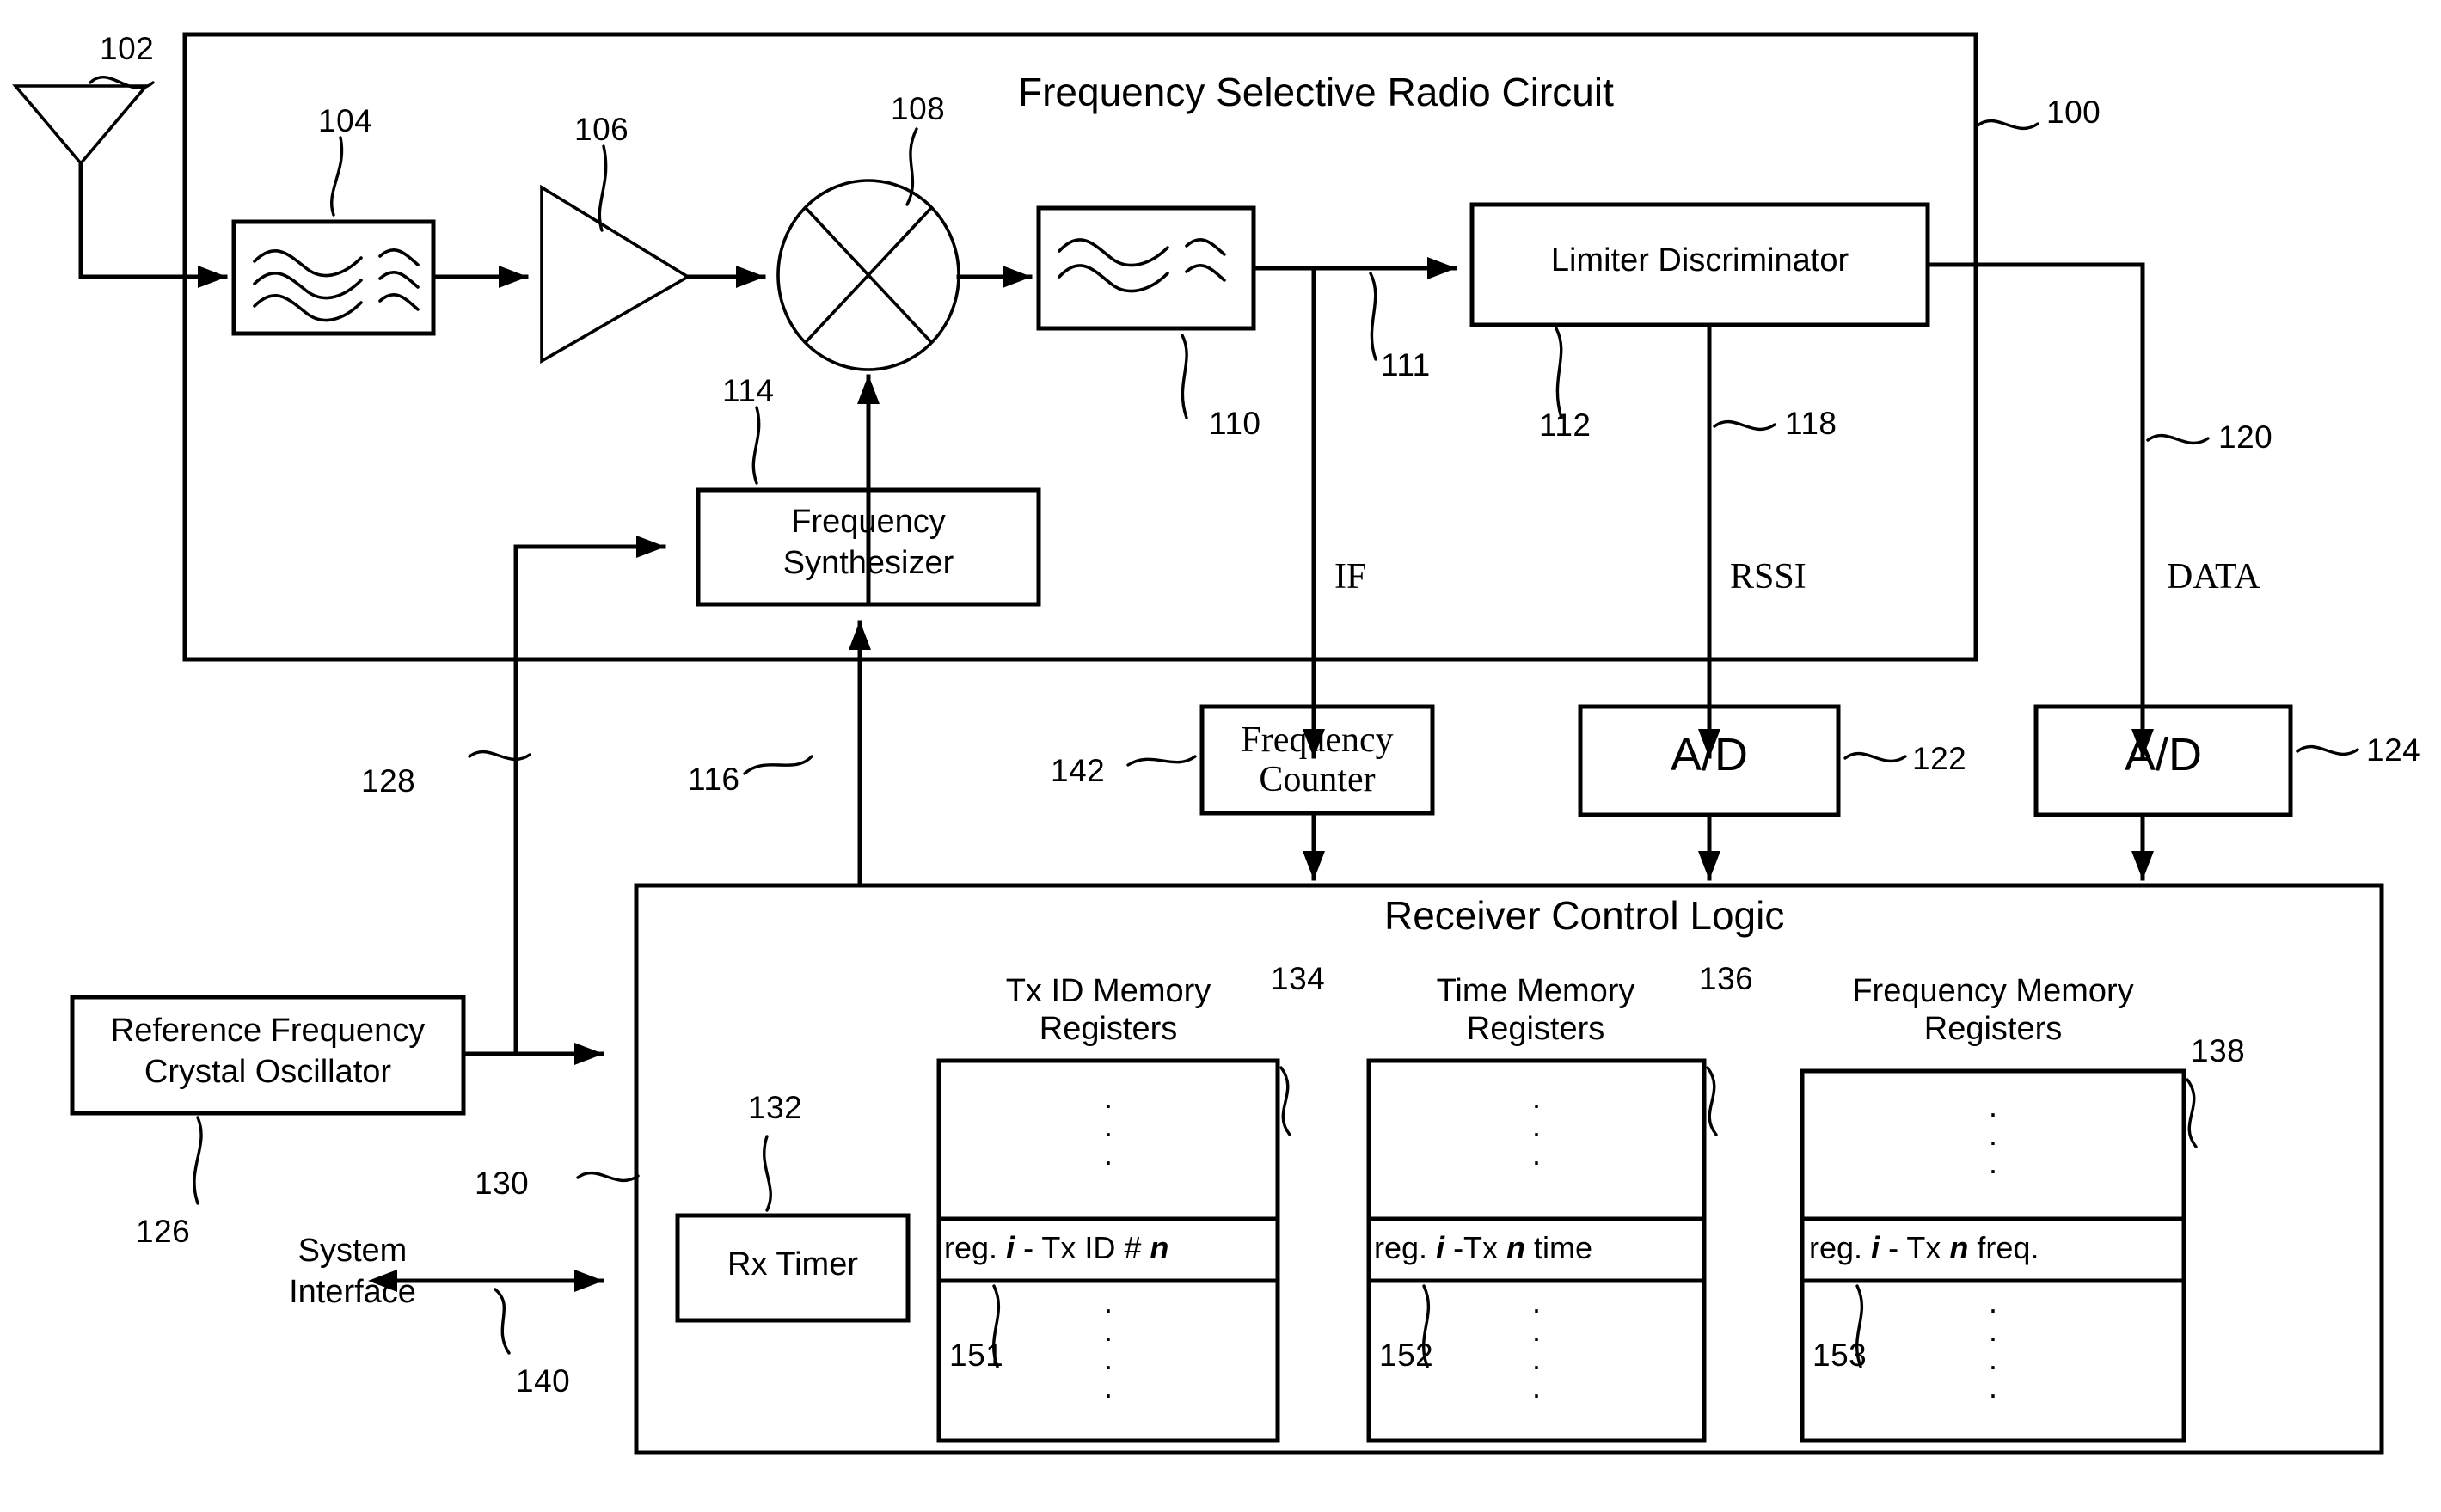  I want to click on ref-number-102: 102, so click(127, 48).